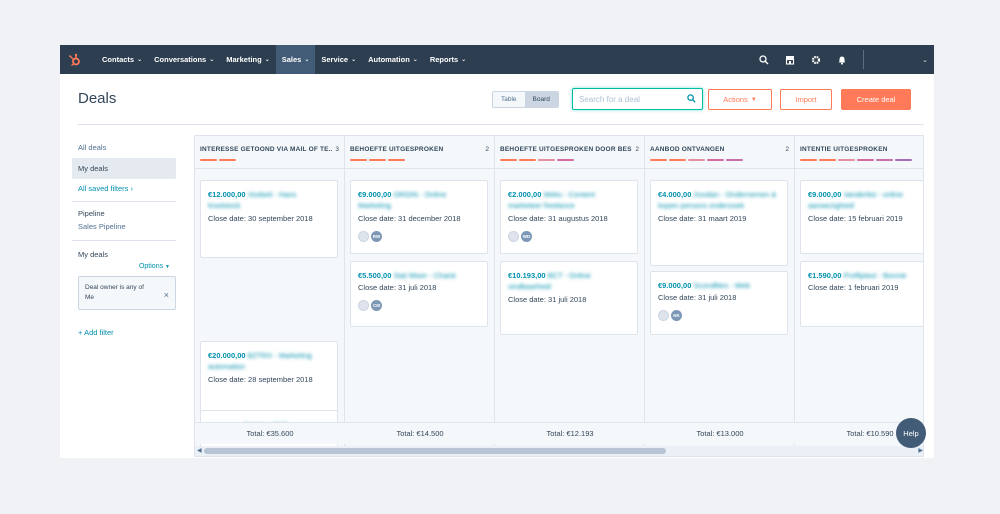 The width and height of the screenshot is (1000, 514). I want to click on view-my-deals: My deals, so click(124, 168).